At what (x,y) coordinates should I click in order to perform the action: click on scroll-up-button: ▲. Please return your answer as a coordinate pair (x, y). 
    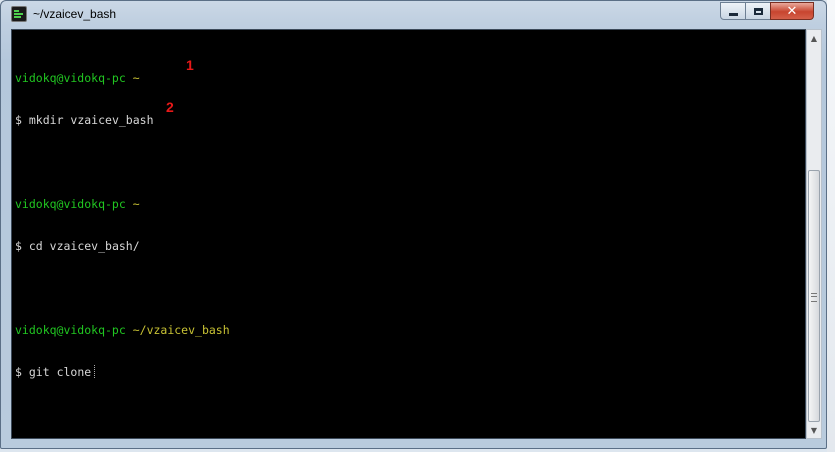
    Looking at the image, I should click on (814, 38).